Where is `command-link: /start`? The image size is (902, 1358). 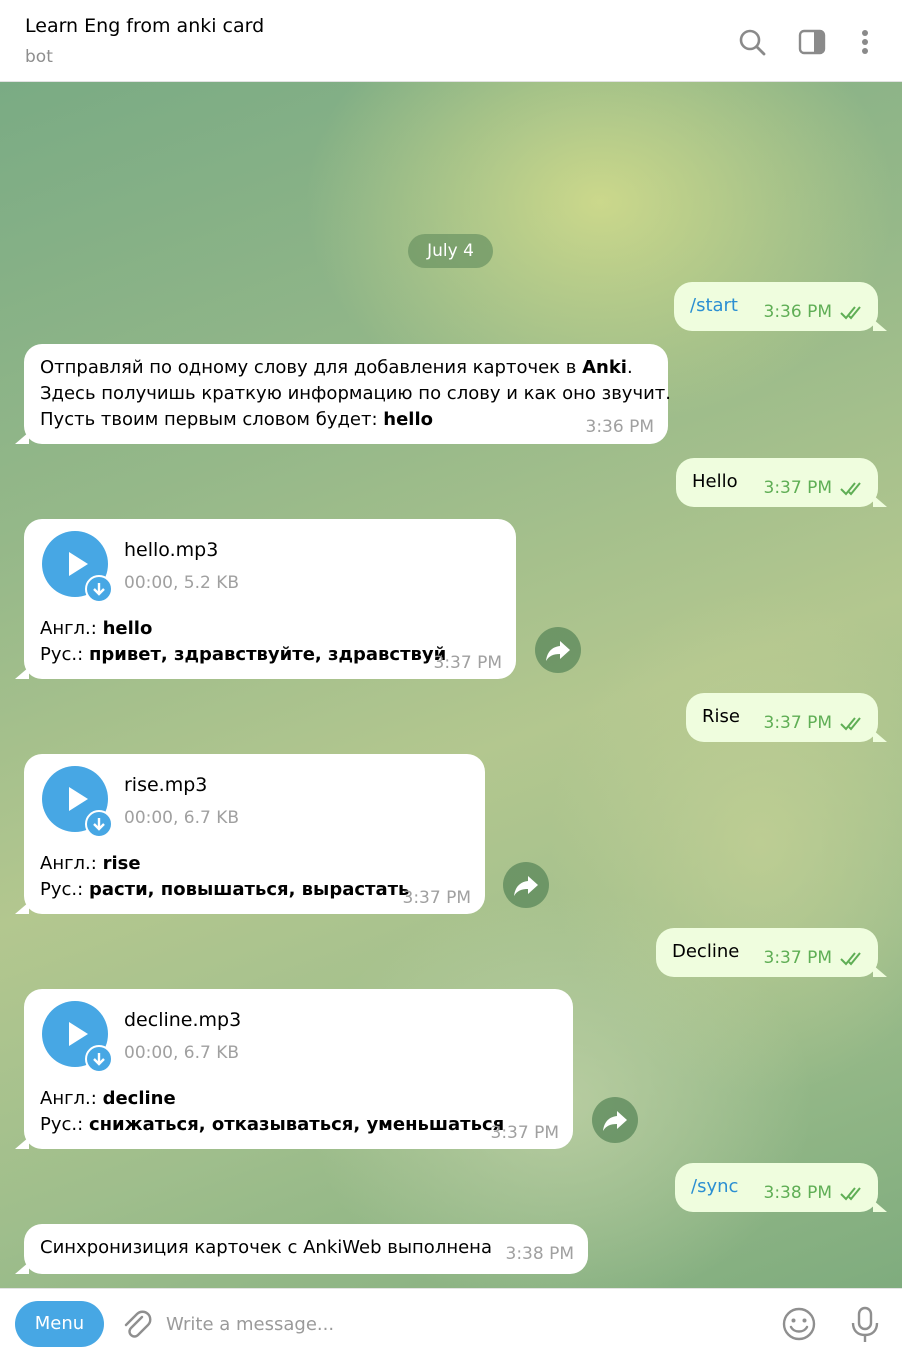
command-link: /start is located at coordinates (714, 305).